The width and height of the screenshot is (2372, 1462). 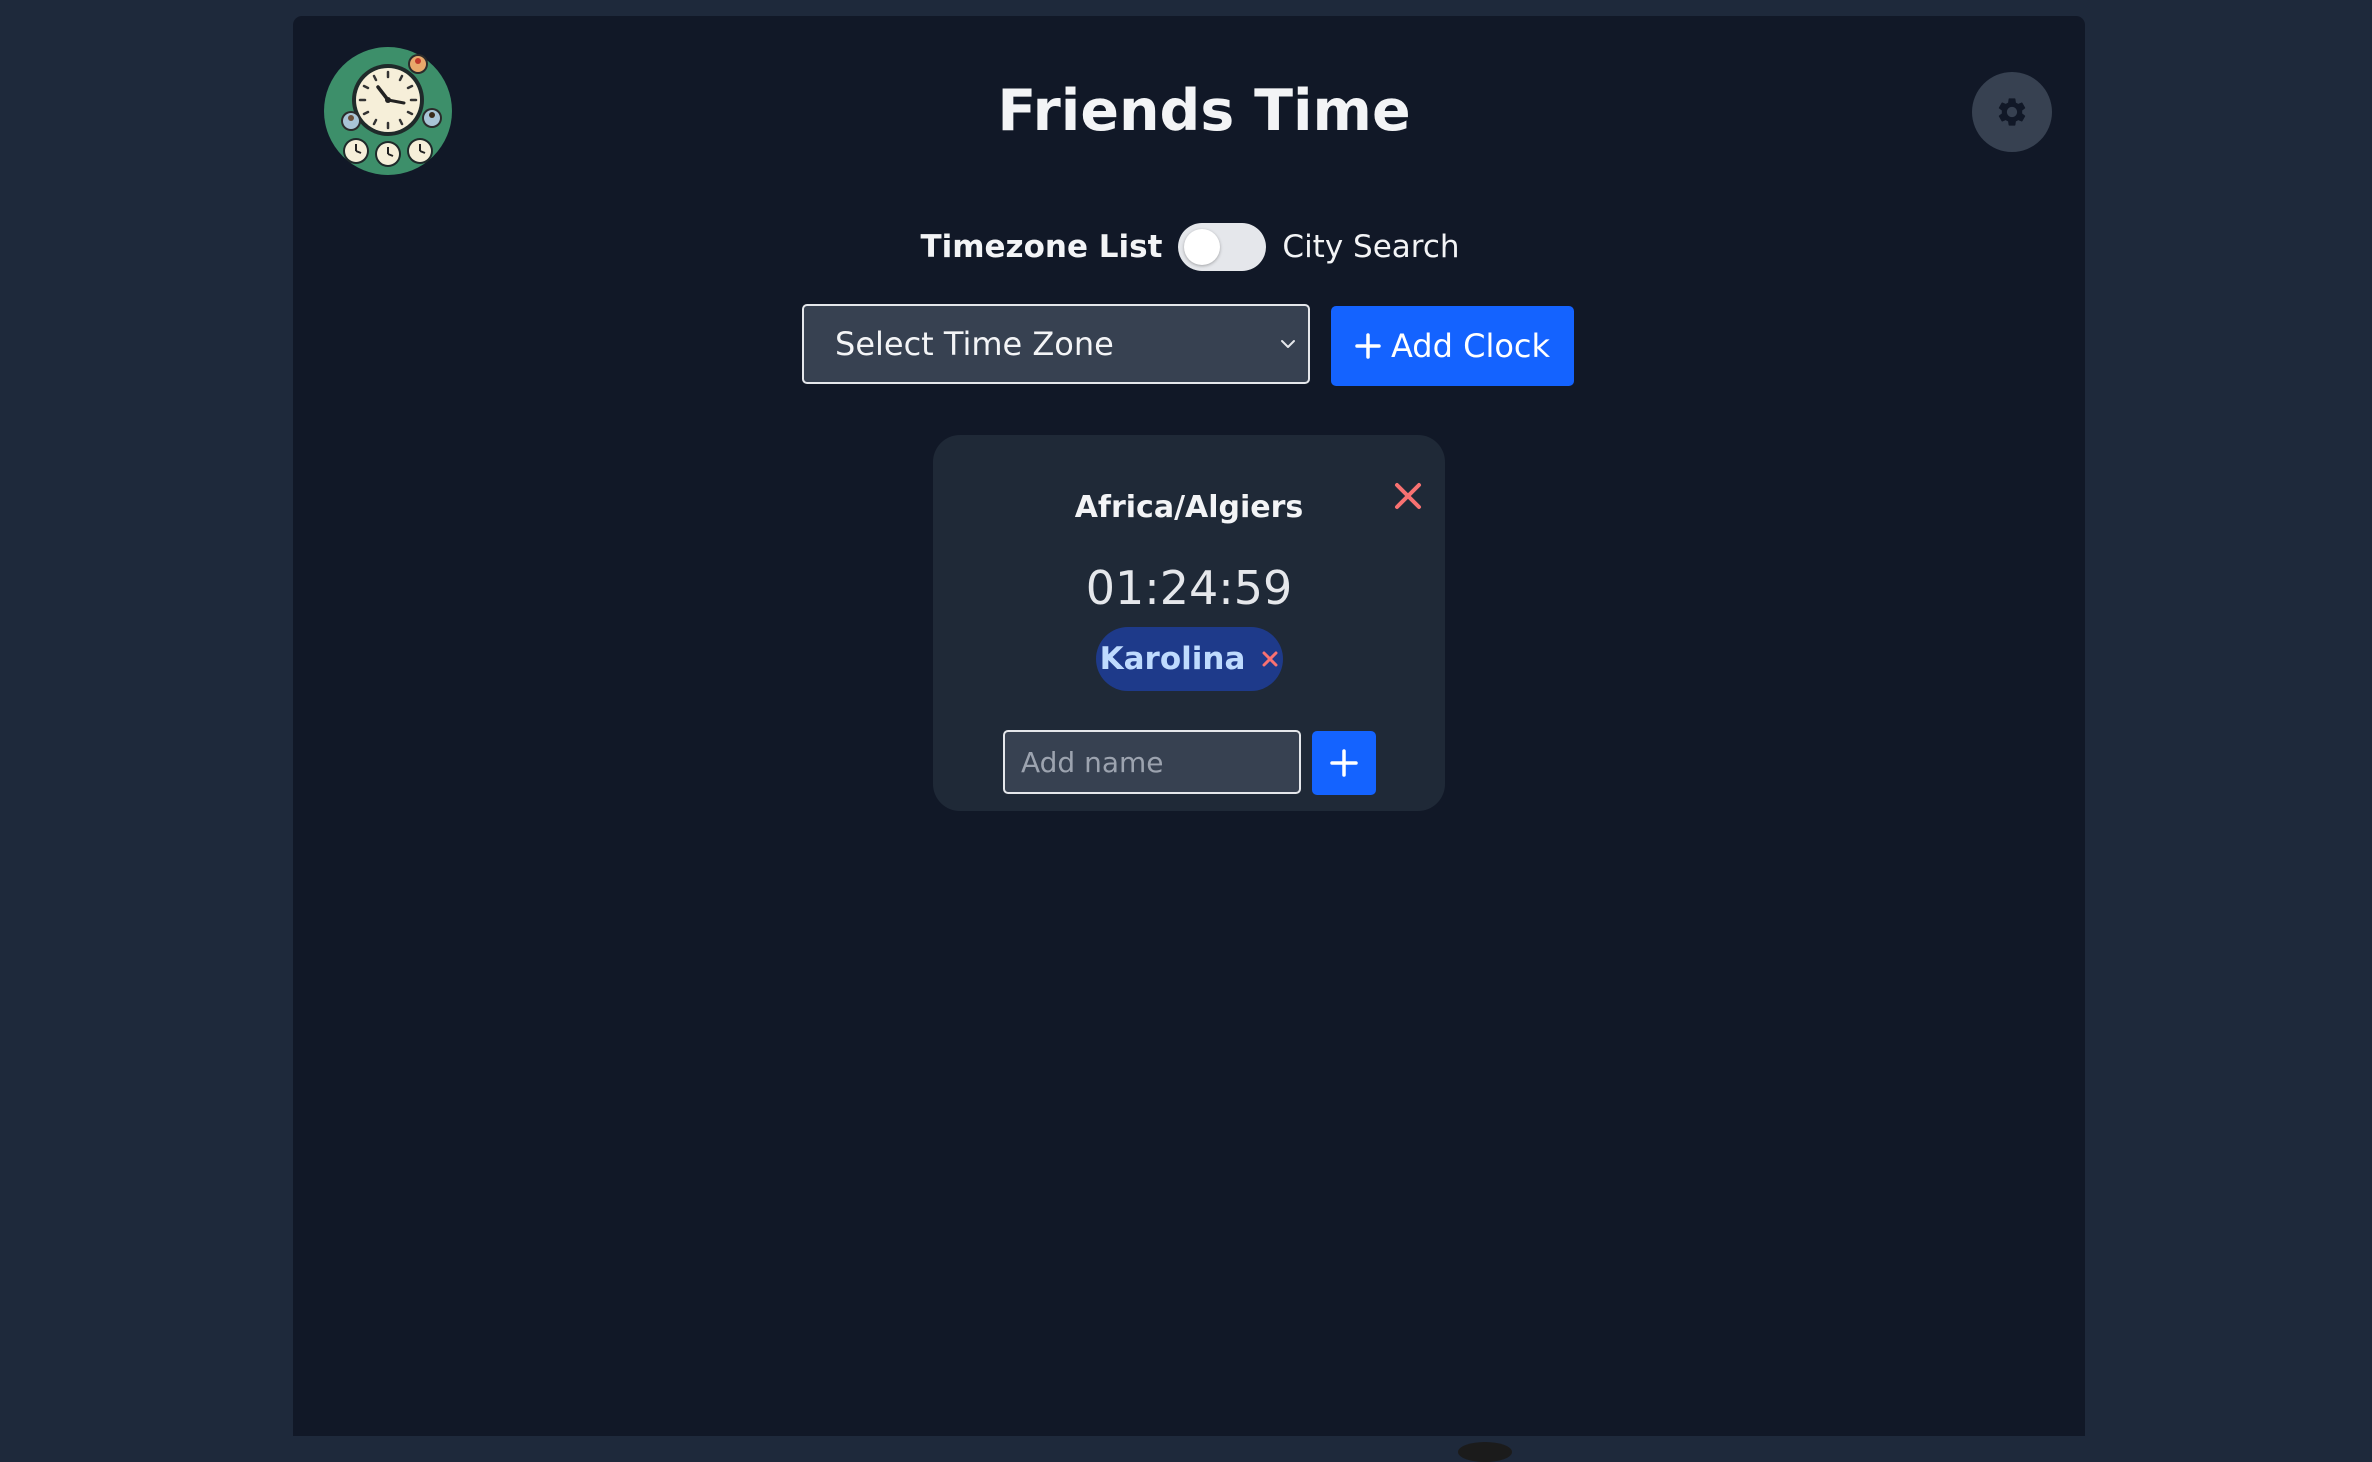 I want to click on settings-button, so click(x=2012, y=112).